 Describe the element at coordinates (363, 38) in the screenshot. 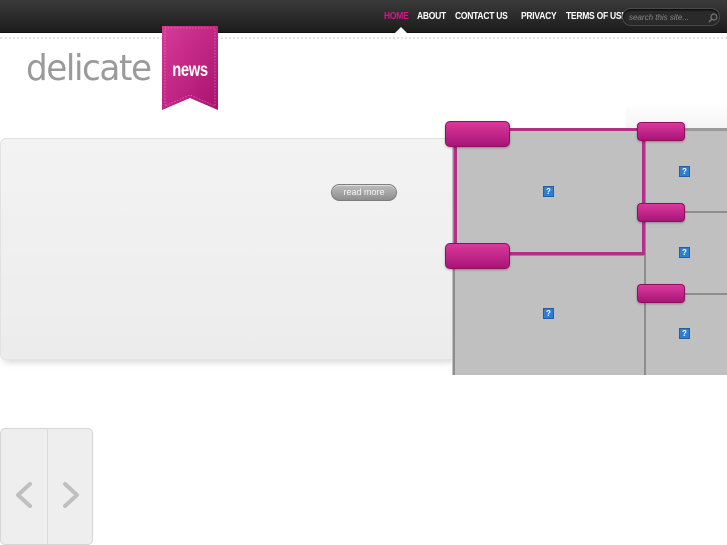

I see `header-divider` at that location.